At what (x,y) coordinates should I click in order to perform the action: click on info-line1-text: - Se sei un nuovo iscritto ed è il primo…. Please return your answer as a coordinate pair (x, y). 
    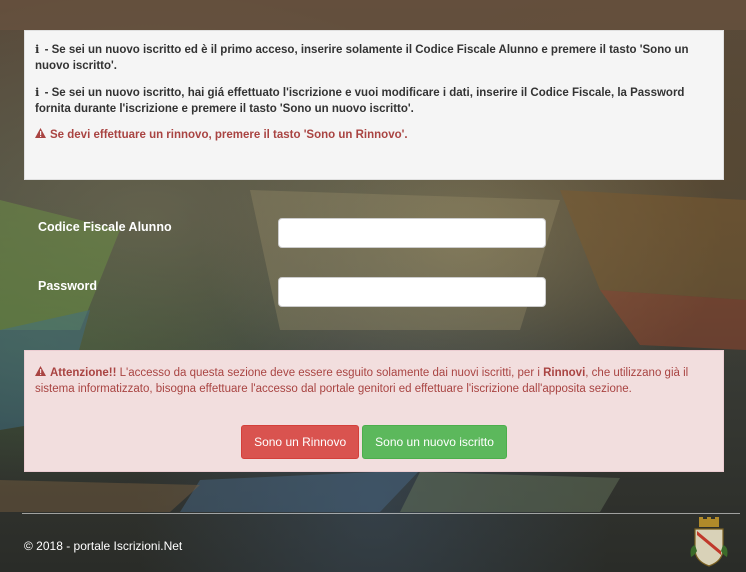
    Looking at the image, I should click on (362, 58).